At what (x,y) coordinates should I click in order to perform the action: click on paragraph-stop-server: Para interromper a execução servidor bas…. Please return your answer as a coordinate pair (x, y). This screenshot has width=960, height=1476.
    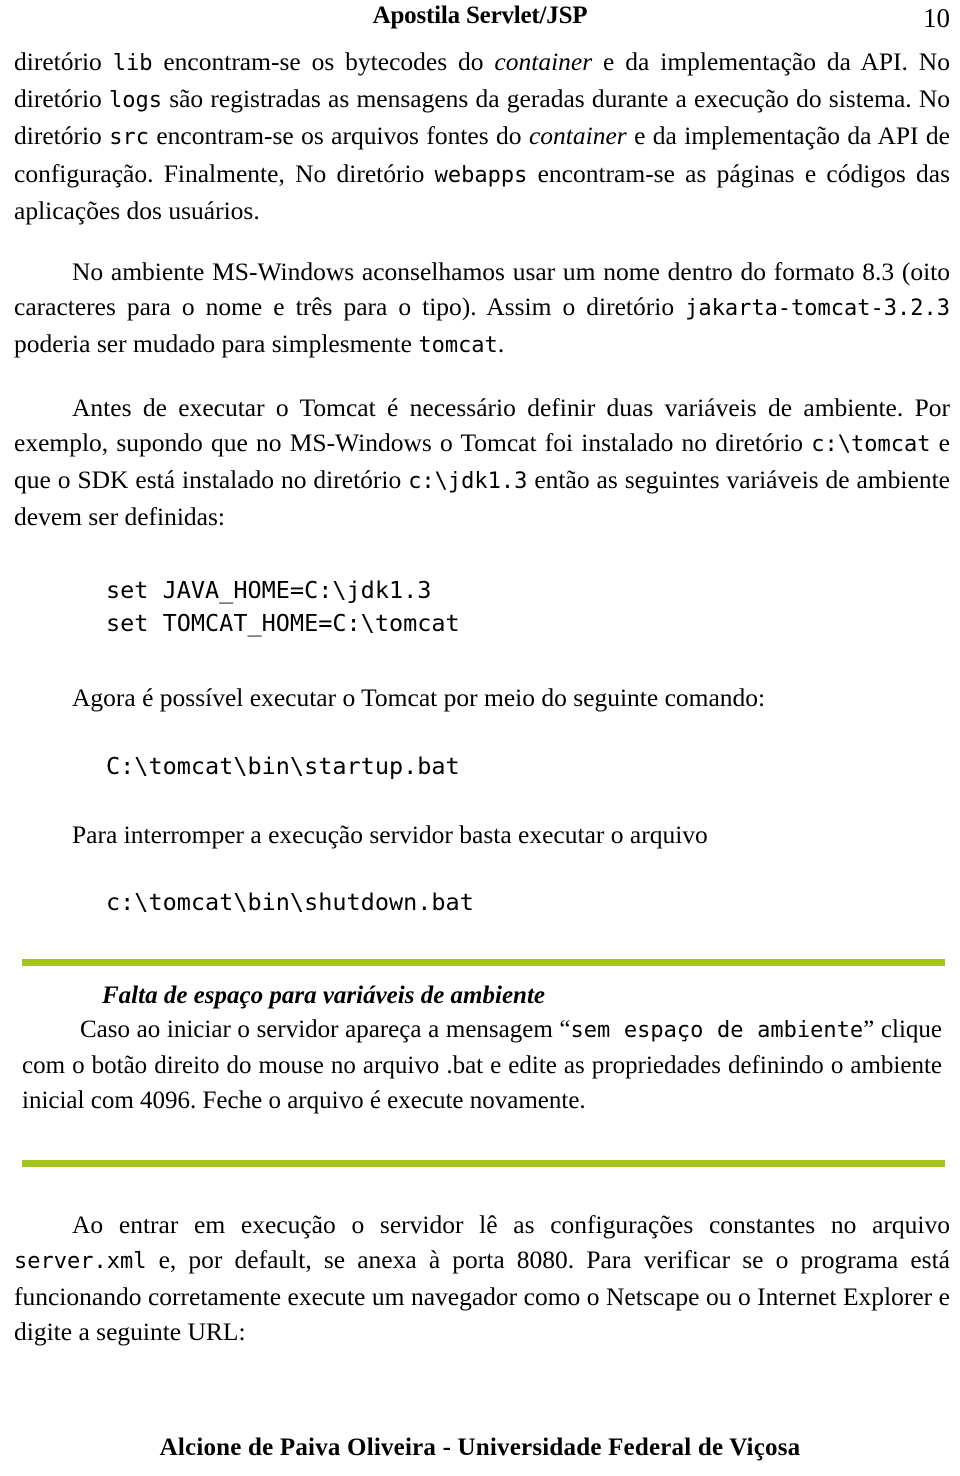
    Looking at the image, I should click on (390, 834).